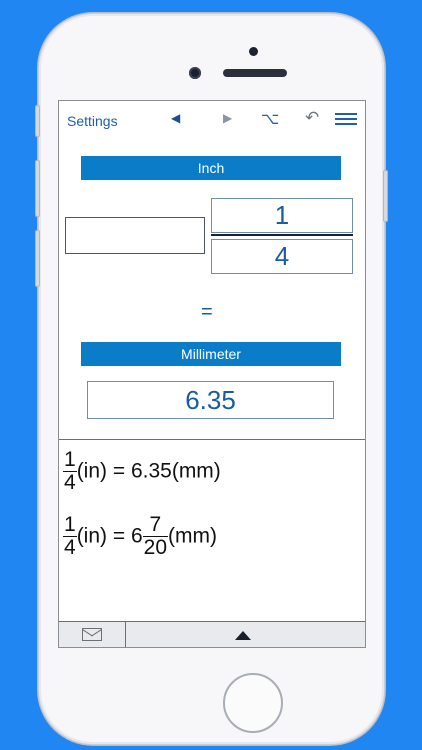 This screenshot has height=750, width=422. What do you see at coordinates (207, 312) in the screenshot?
I see `equals-sign: =` at bounding box center [207, 312].